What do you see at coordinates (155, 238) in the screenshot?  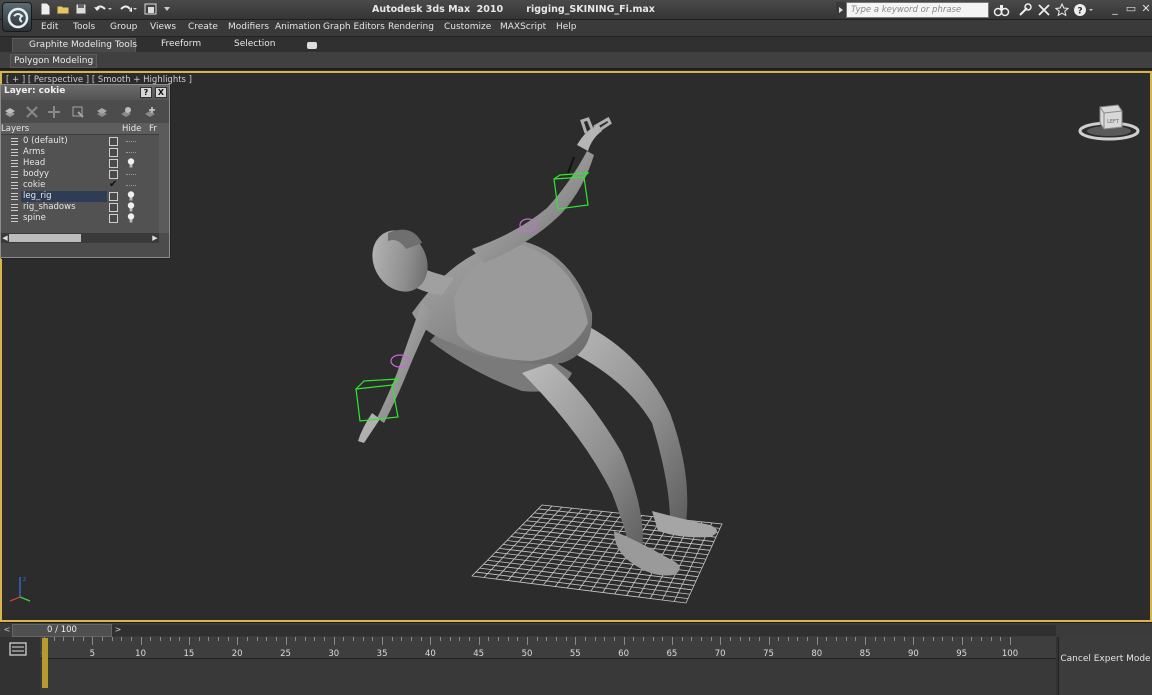 I see `scroll-right-arrow-icon: ▶` at bounding box center [155, 238].